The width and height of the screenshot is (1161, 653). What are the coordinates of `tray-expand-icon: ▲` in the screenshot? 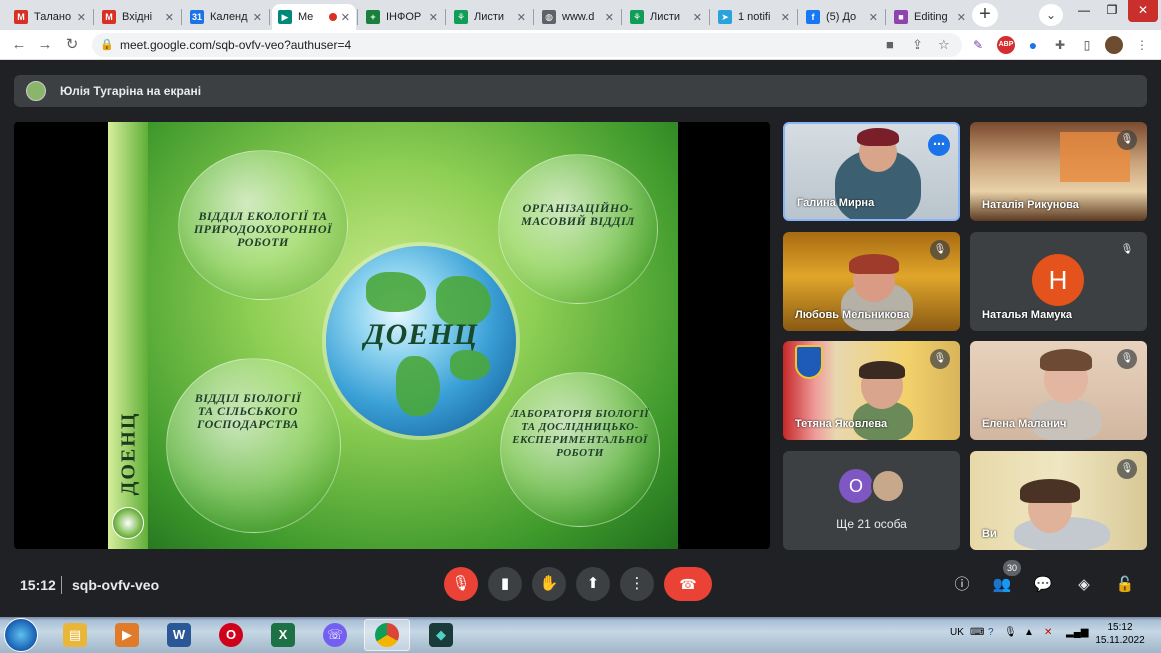 It's located at (1029, 632).